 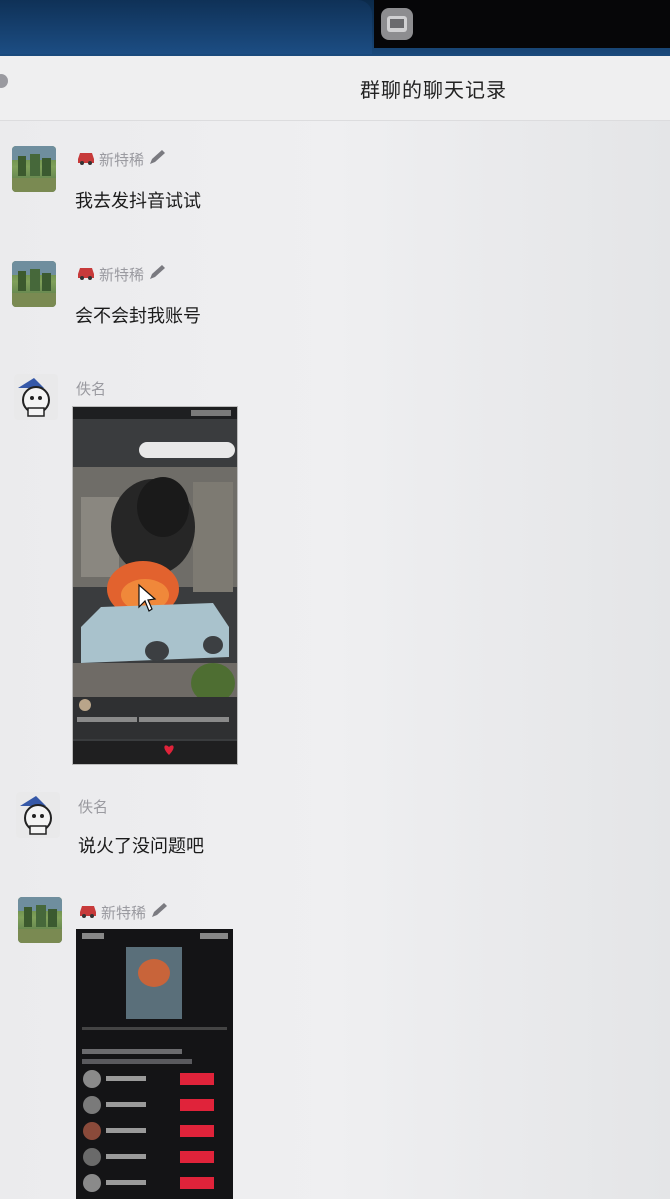 What do you see at coordinates (4, 81) in the screenshot?
I see `close-icon` at bounding box center [4, 81].